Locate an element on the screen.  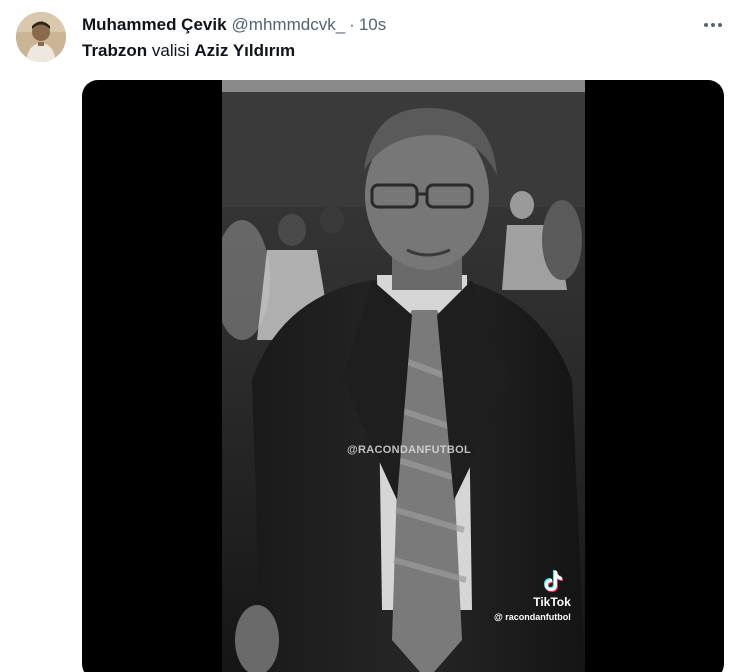
avatar is located at coordinates (41, 37).